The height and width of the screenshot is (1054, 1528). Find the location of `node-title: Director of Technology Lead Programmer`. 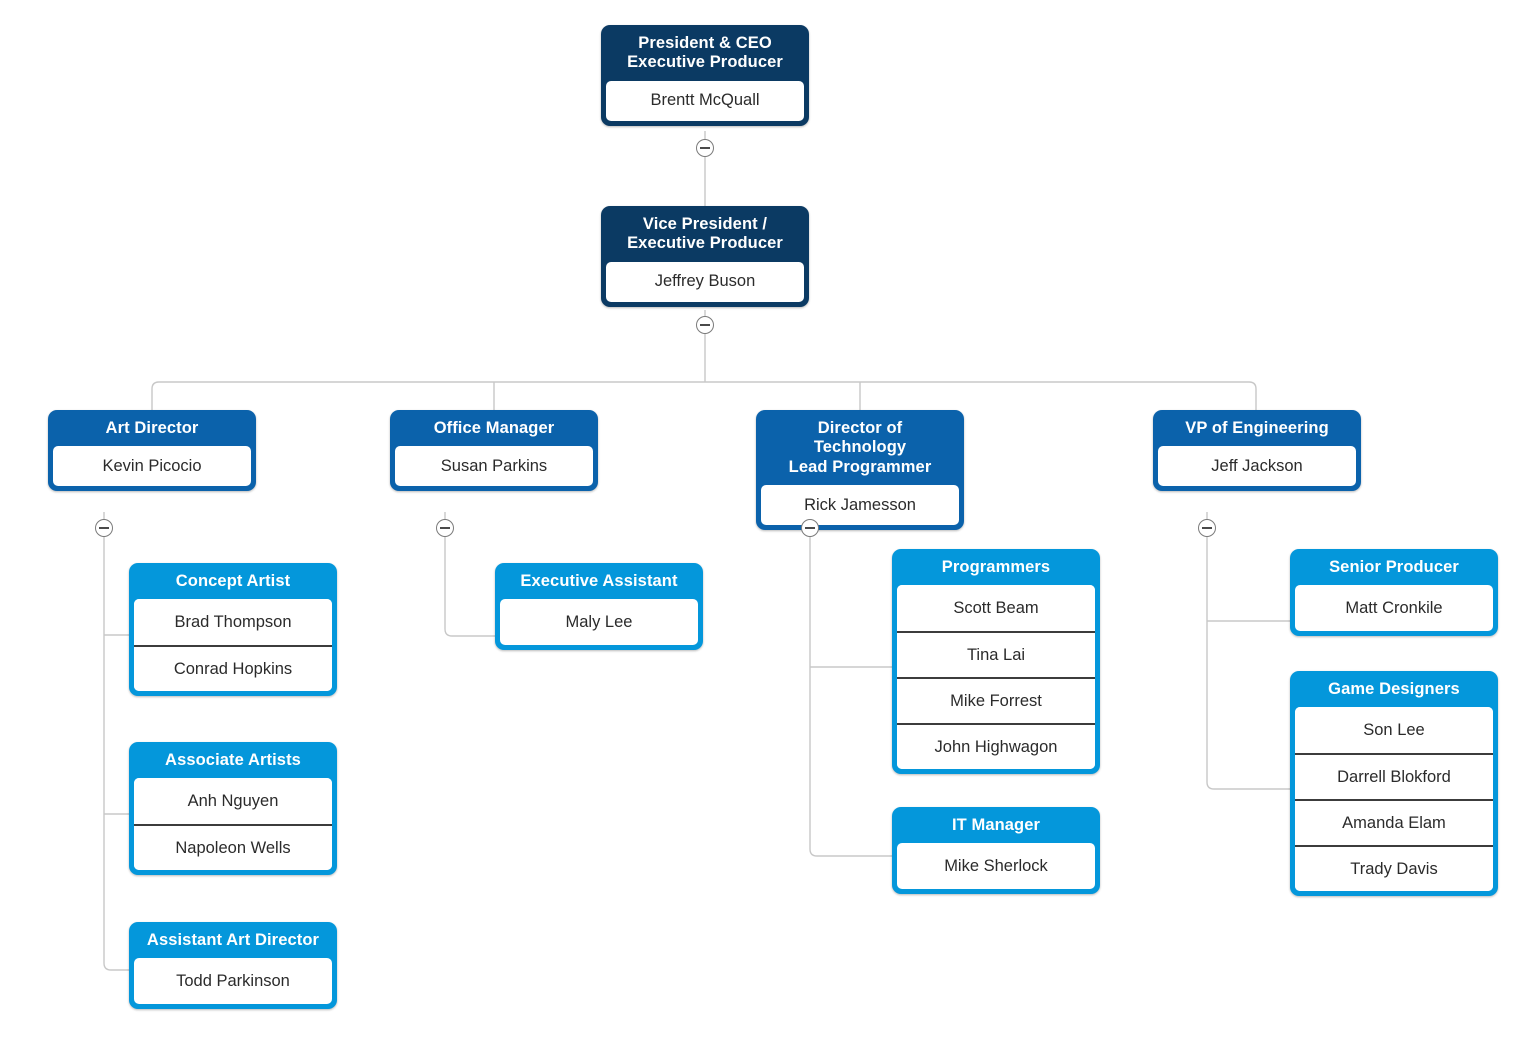

node-title: Director of Technology Lead Programmer is located at coordinates (860, 447).